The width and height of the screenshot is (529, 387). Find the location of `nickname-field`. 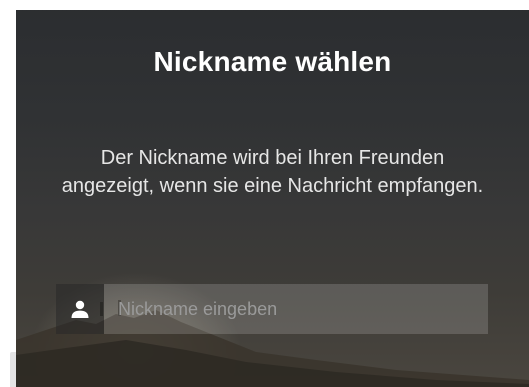

nickname-field is located at coordinates (272, 309).